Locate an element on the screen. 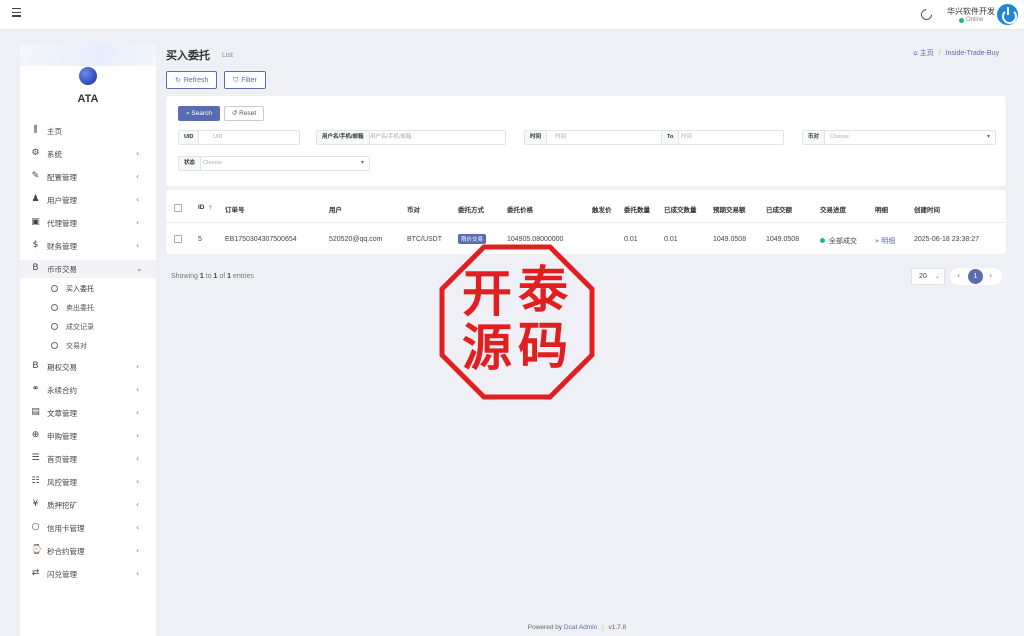  chart-bar-icon: ⫼ is located at coordinates (35, 130).